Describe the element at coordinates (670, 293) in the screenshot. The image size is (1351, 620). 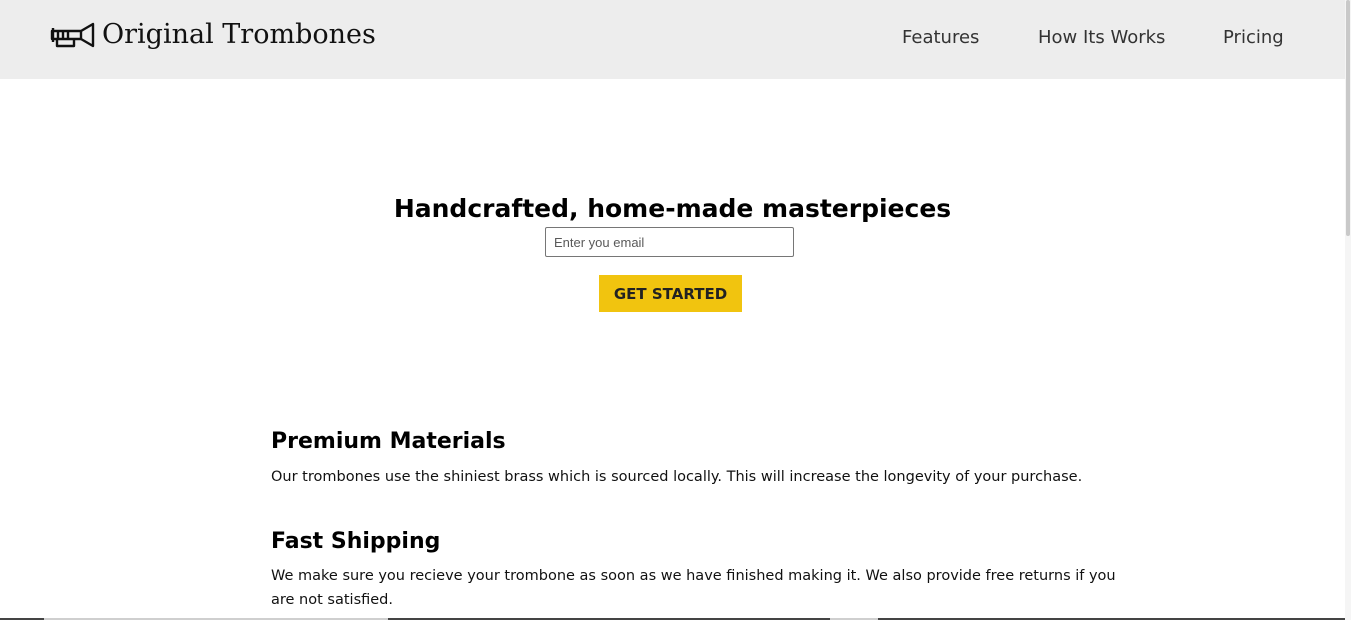
I see `get-started-button: GET STARTED` at that location.